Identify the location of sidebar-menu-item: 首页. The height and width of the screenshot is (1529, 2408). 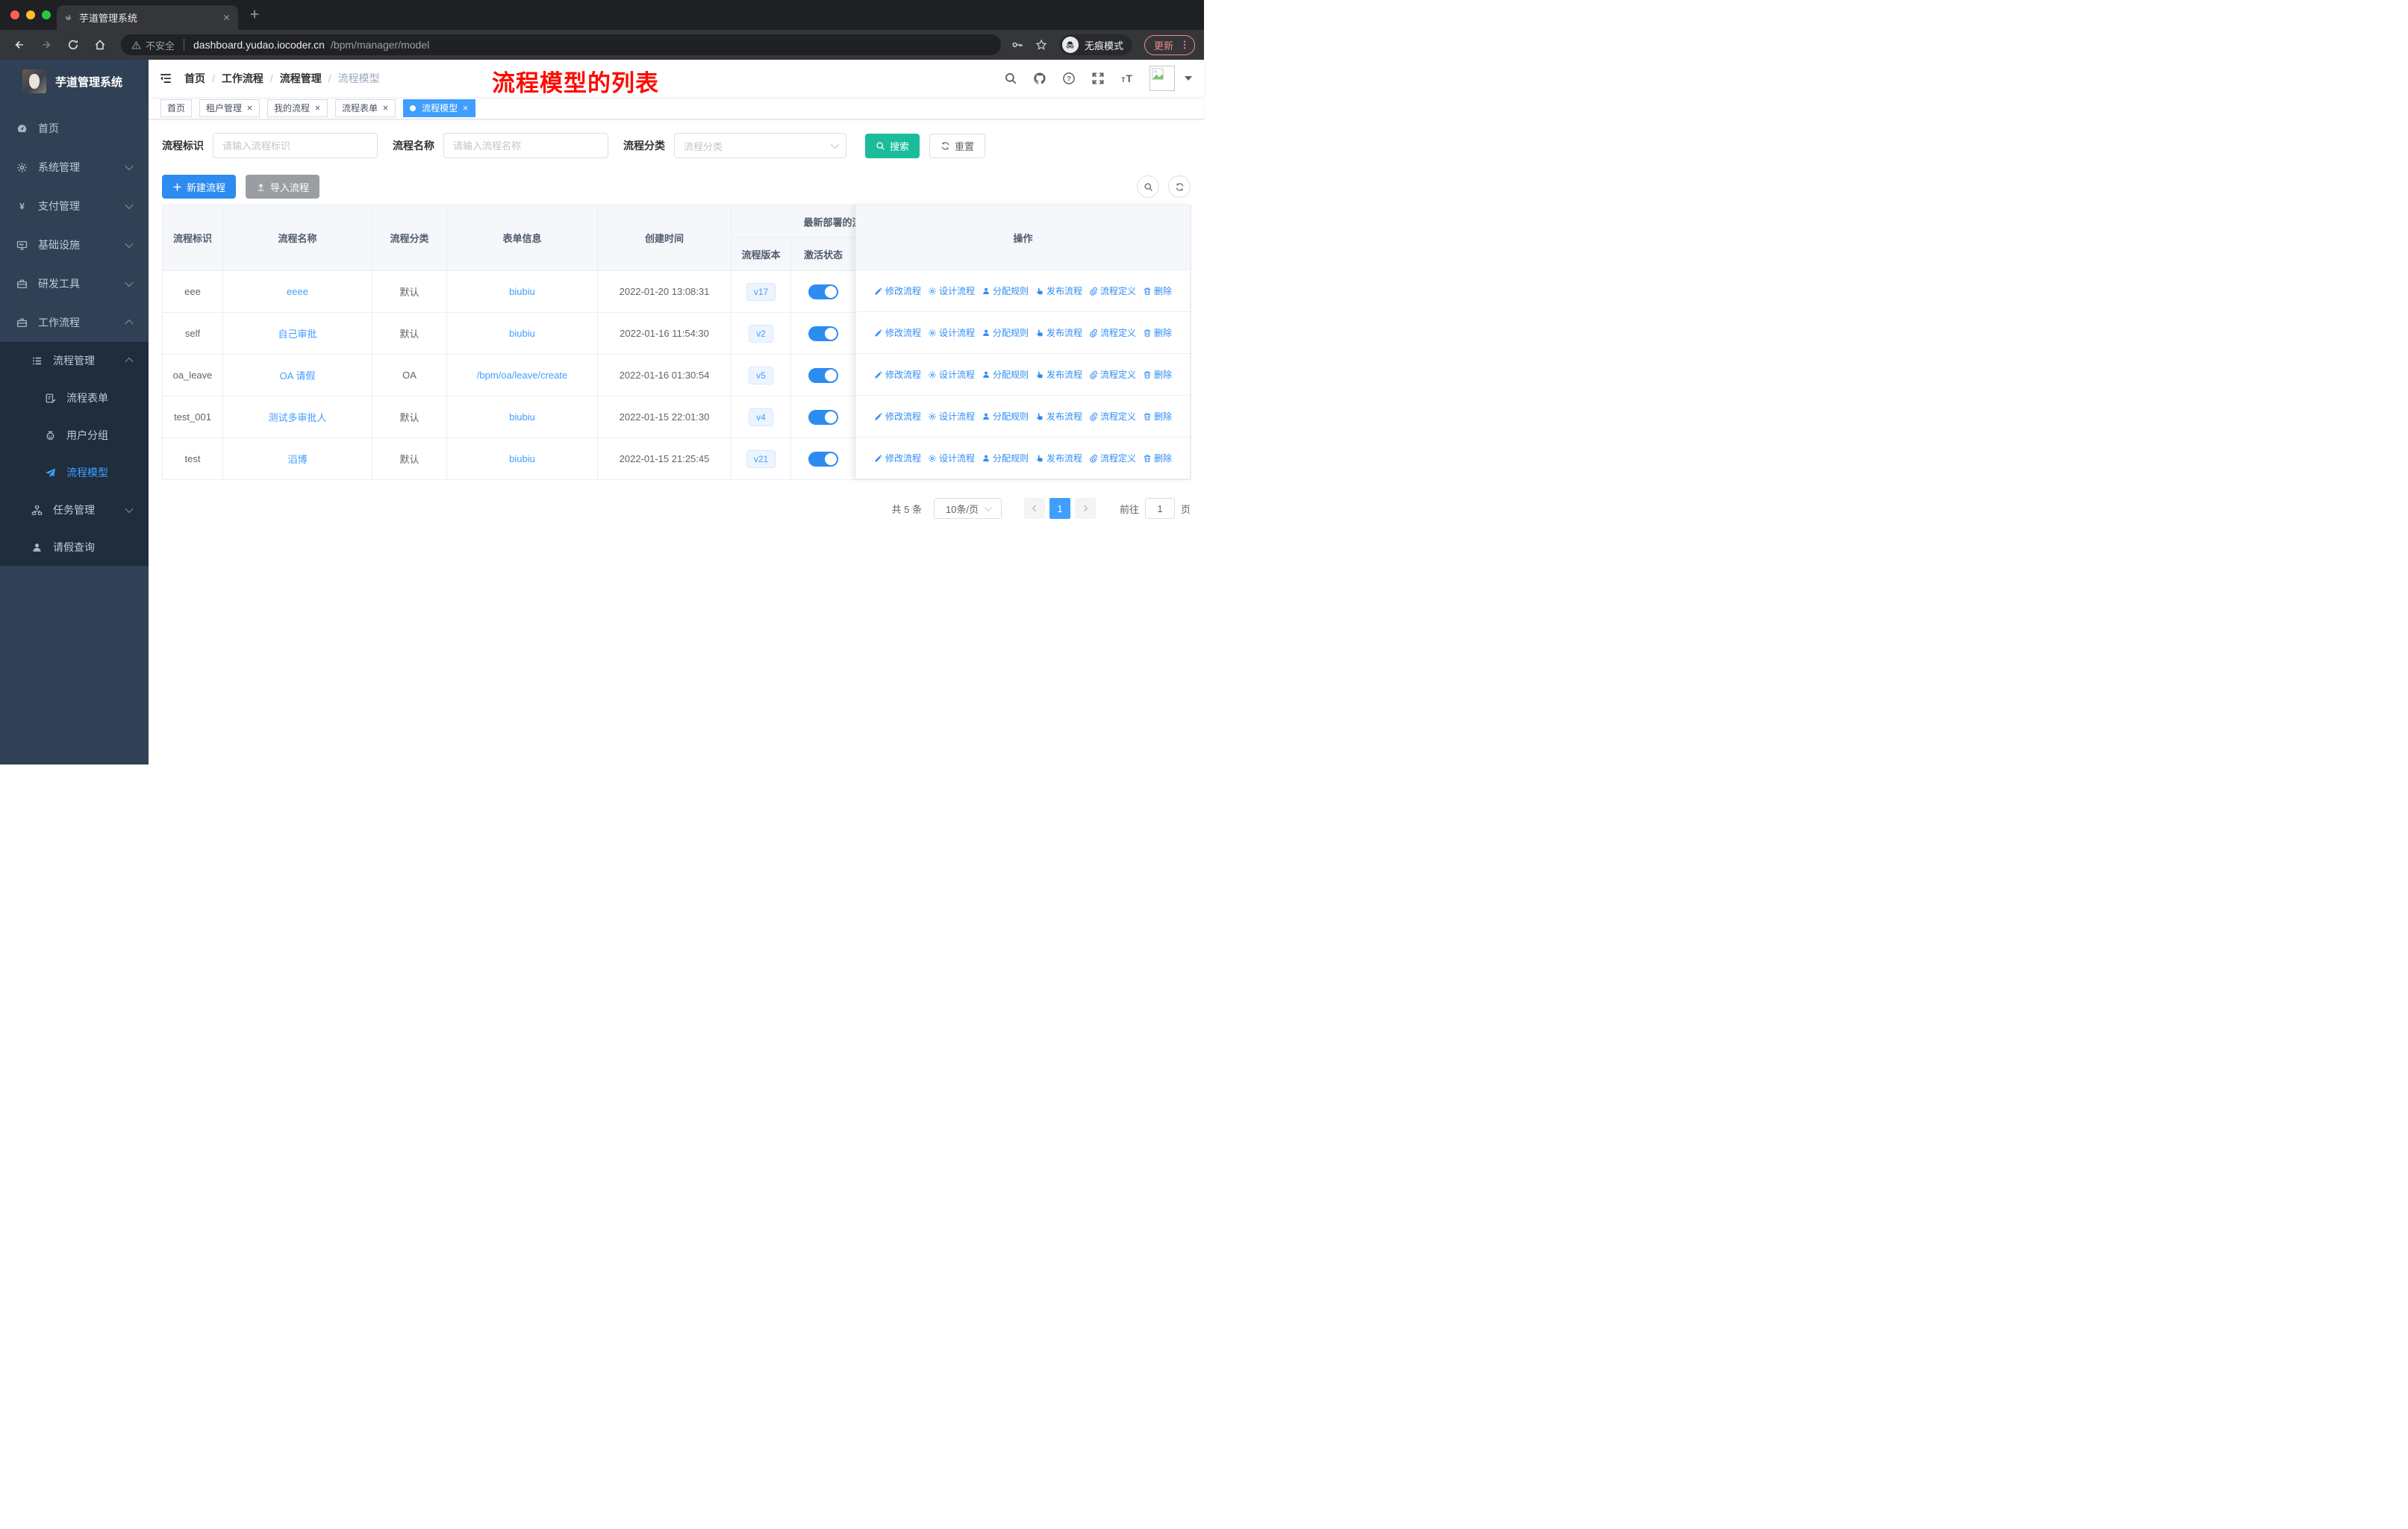
(74, 129).